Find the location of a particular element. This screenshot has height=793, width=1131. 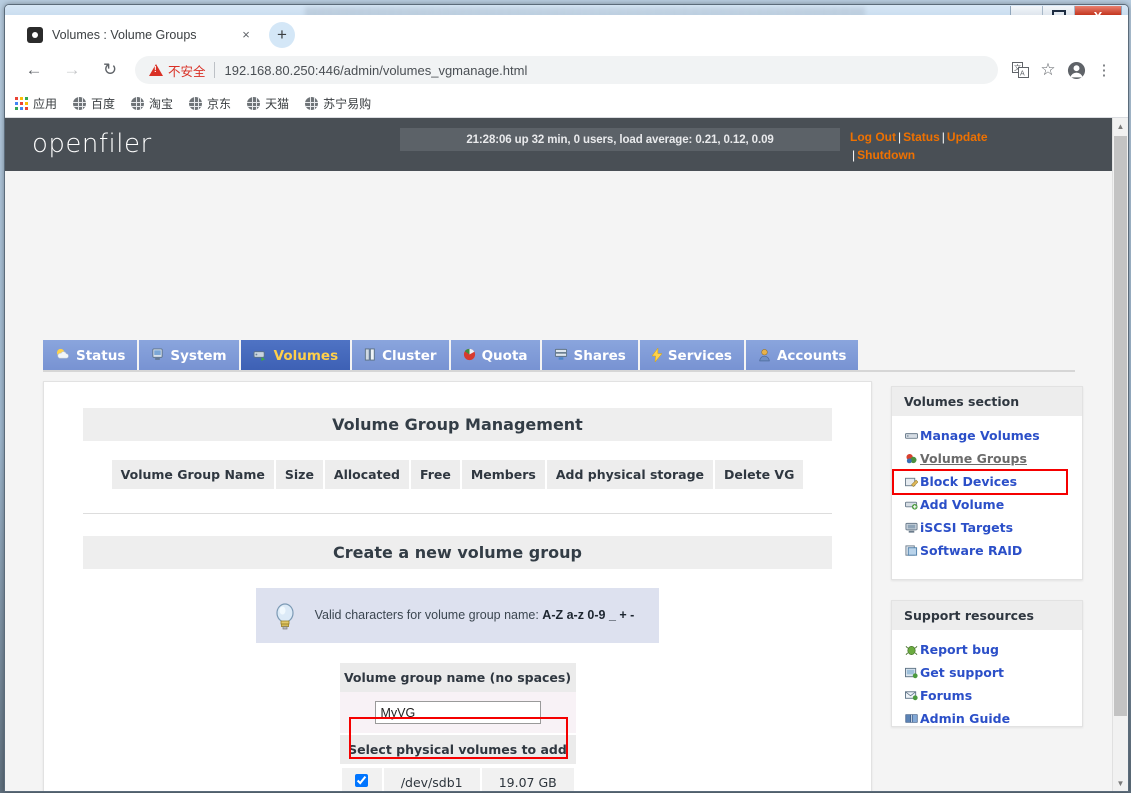

translate-icon: 文 A is located at coordinates (1020, 70).